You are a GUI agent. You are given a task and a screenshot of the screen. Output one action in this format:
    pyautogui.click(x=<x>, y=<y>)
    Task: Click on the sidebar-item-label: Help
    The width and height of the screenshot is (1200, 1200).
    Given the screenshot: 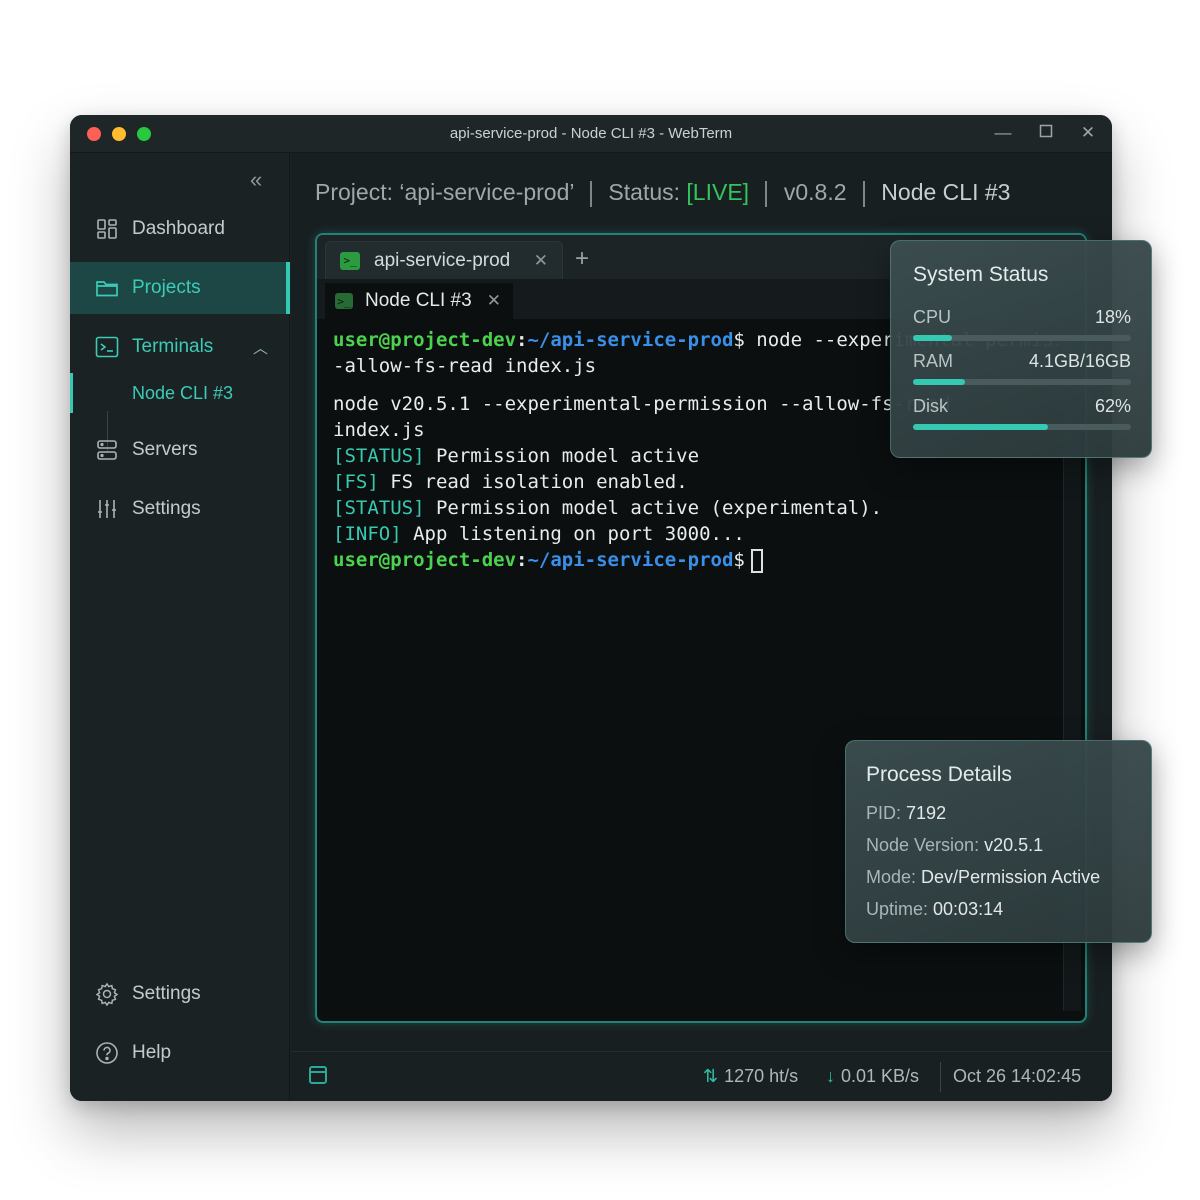 What is the action you would take?
    pyautogui.click(x=152, y=1052)
    